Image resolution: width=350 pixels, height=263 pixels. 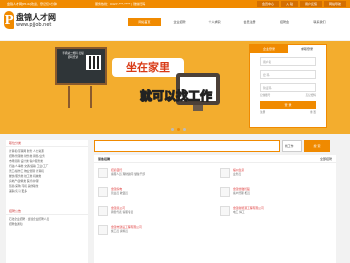 I want to click on logo-name: 盘锦人才网, so click(x=36, y=17).